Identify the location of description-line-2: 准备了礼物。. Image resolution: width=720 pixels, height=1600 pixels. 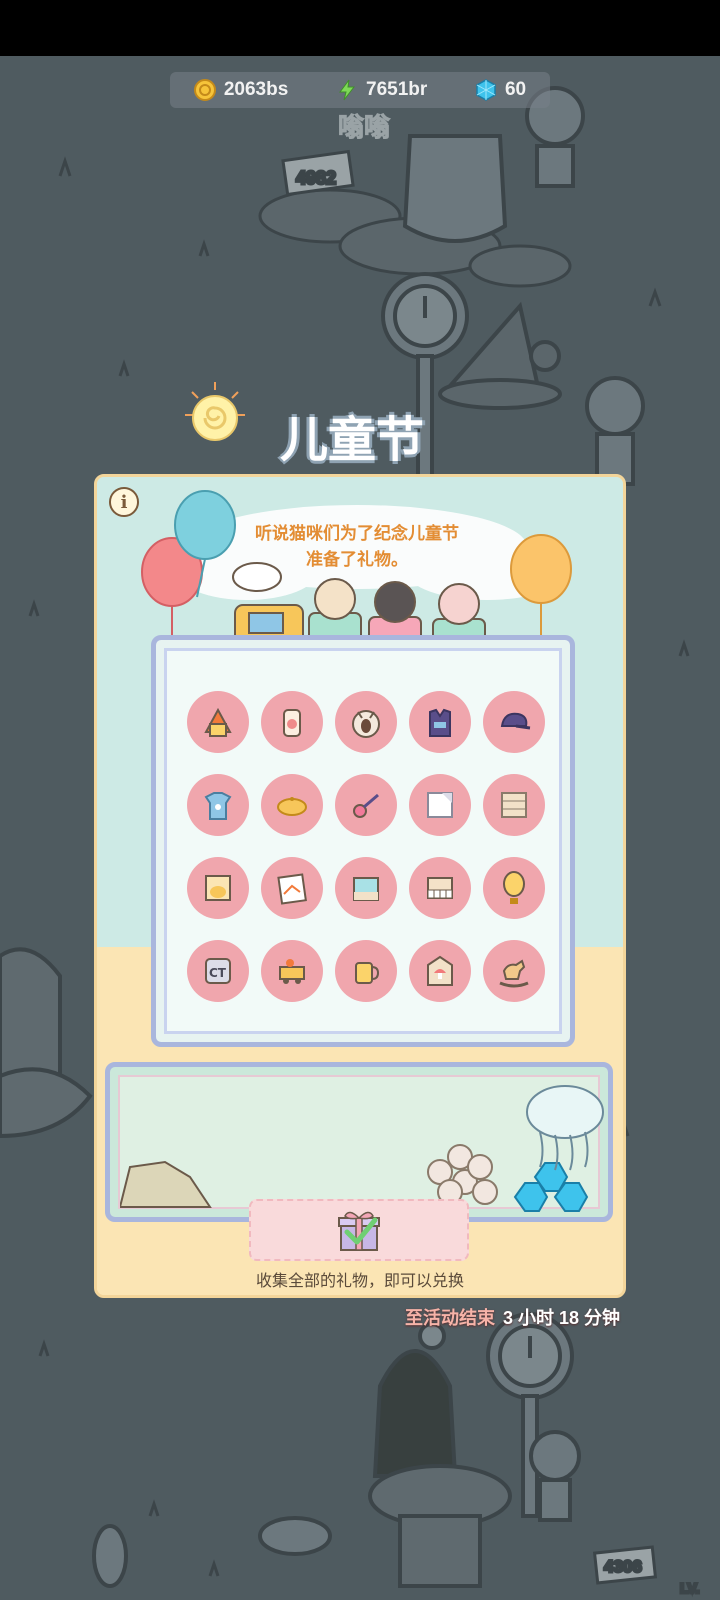
(357, 559).